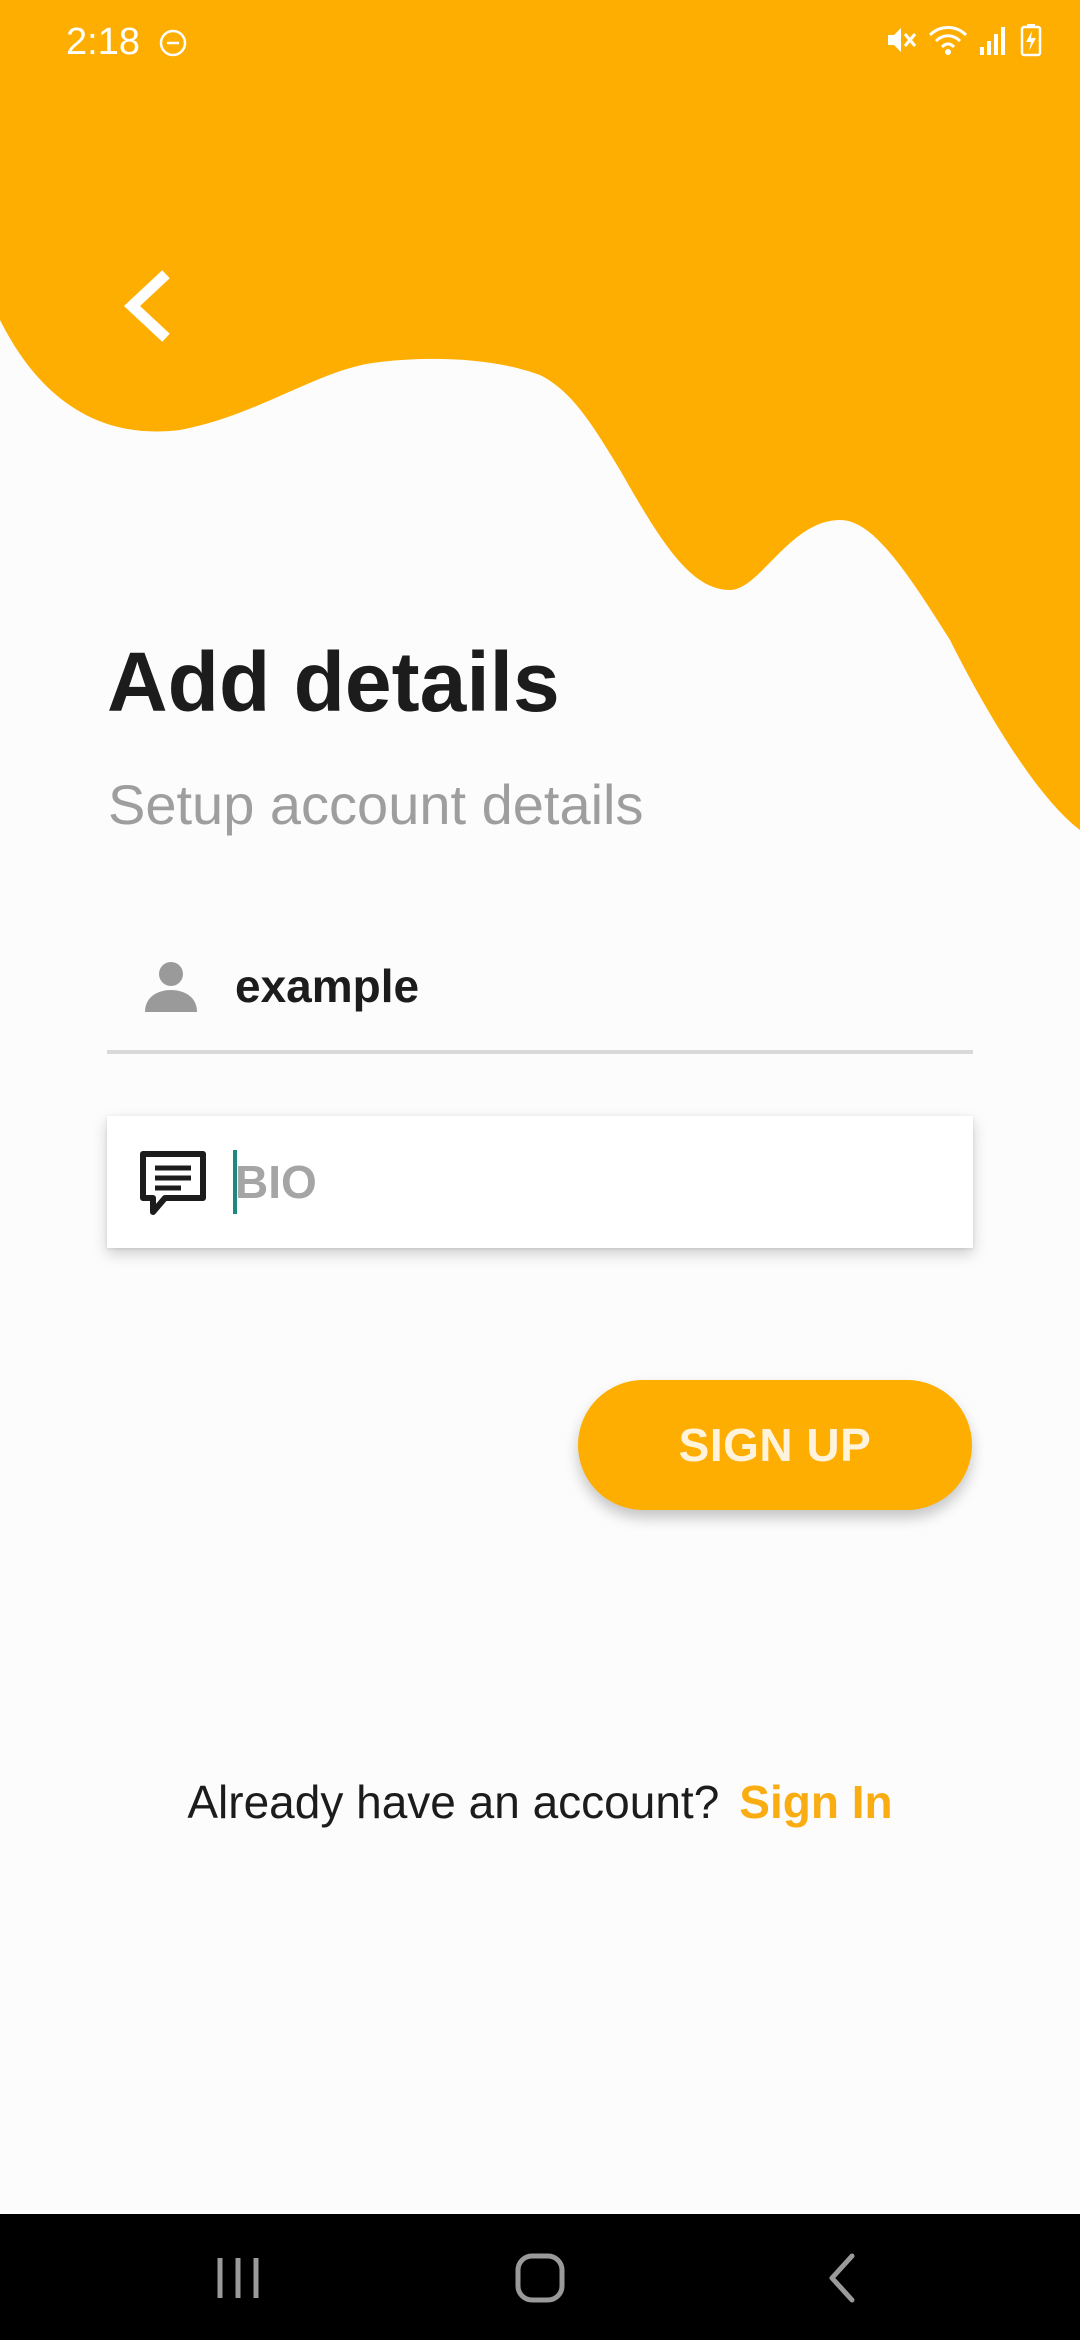 This screenshot has width=1080, height=2340. Describe the element at coordinates (333, 682) in the screenshot. I see `page-title: Add details` at that location.